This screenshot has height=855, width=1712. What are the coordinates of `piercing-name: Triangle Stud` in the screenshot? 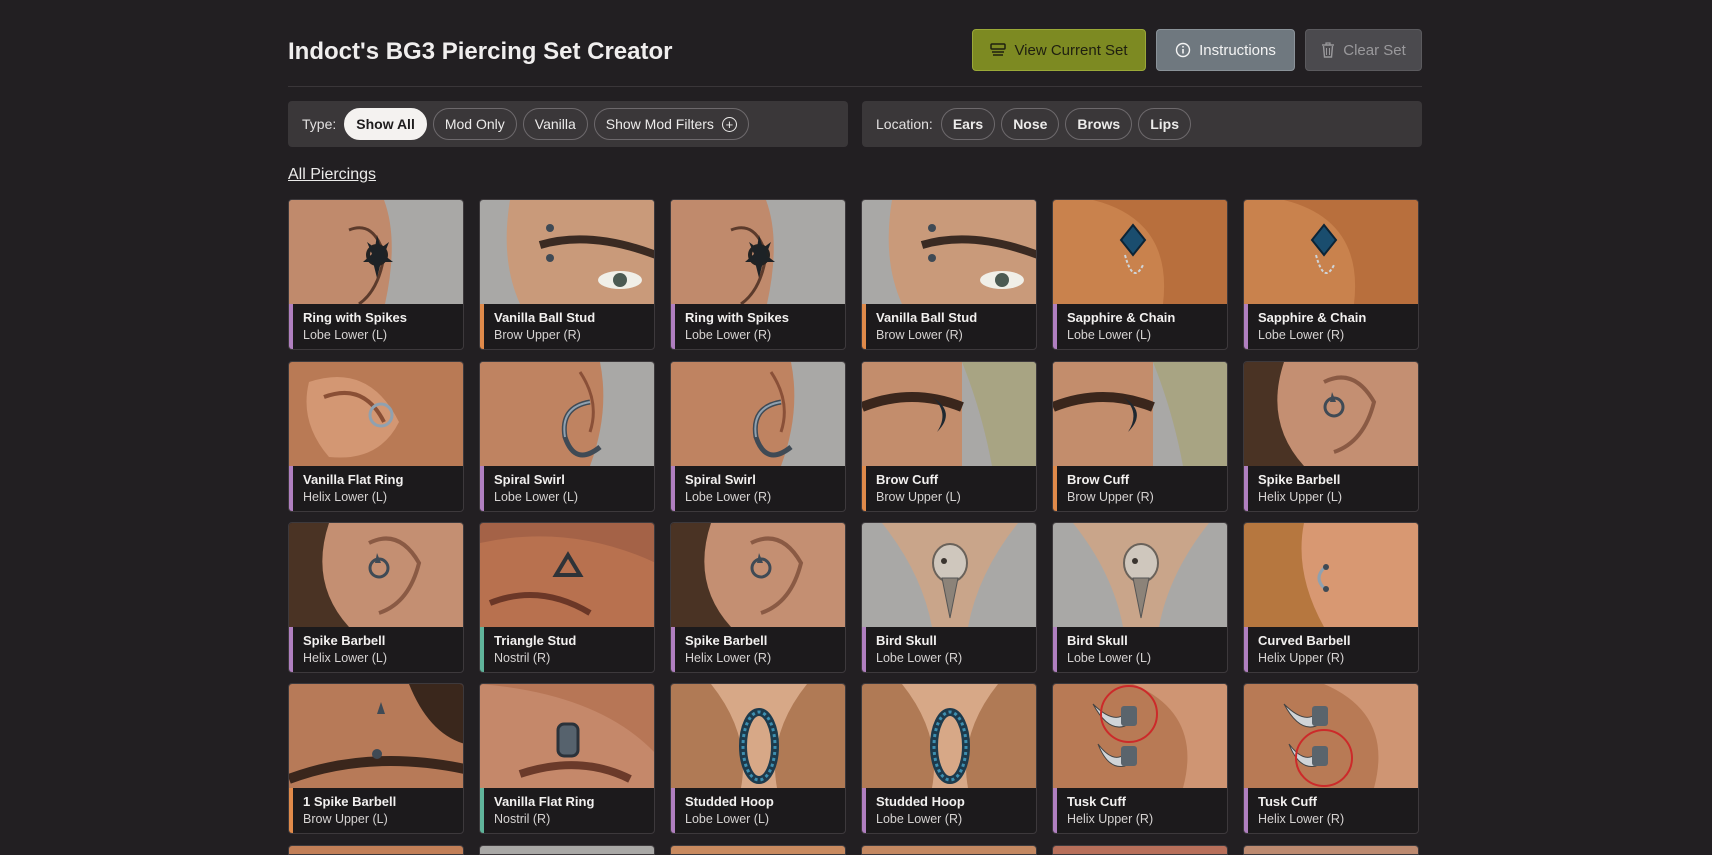 It's located at (535, 640).